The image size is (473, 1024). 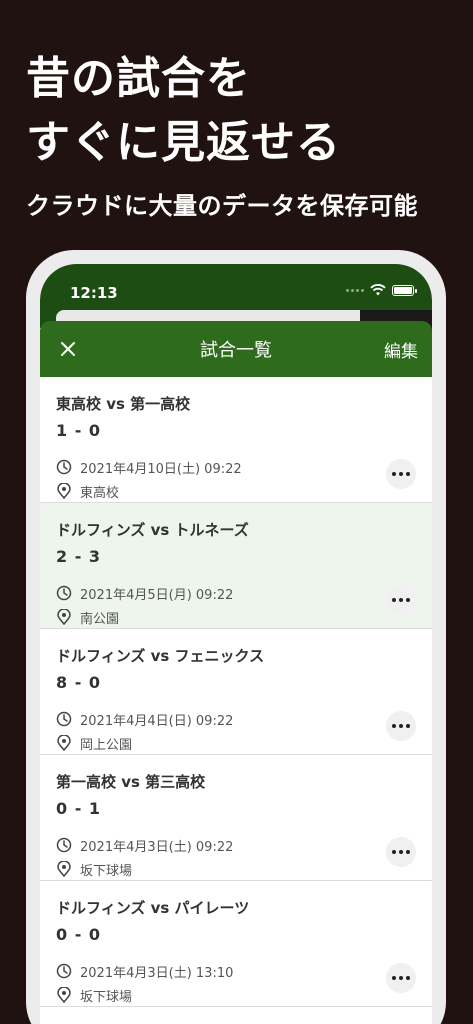 What do you see at coordinates (79, 556) in the screenshot?
I see `match-score: 2 - 3` at bounding box center [79, 556].